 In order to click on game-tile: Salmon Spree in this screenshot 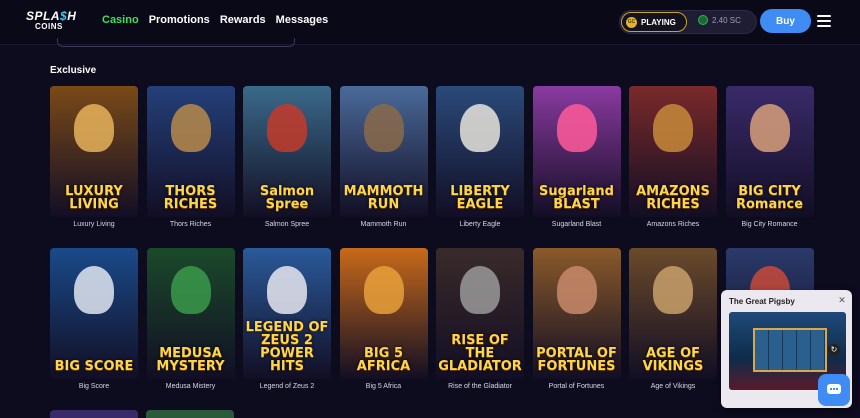, I will do `click(287, 151)`.